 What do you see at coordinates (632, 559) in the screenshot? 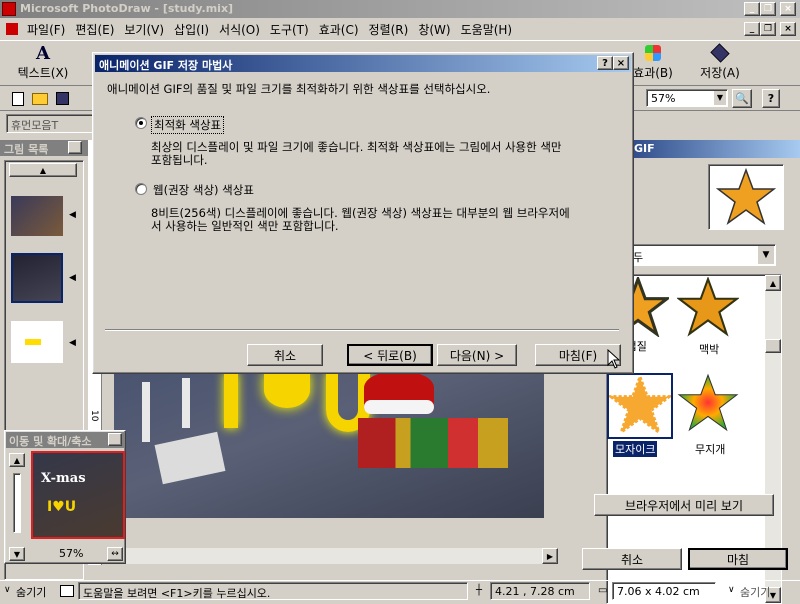
I see `panel-cancel-button: 취소` at bounding box center [632, 559].